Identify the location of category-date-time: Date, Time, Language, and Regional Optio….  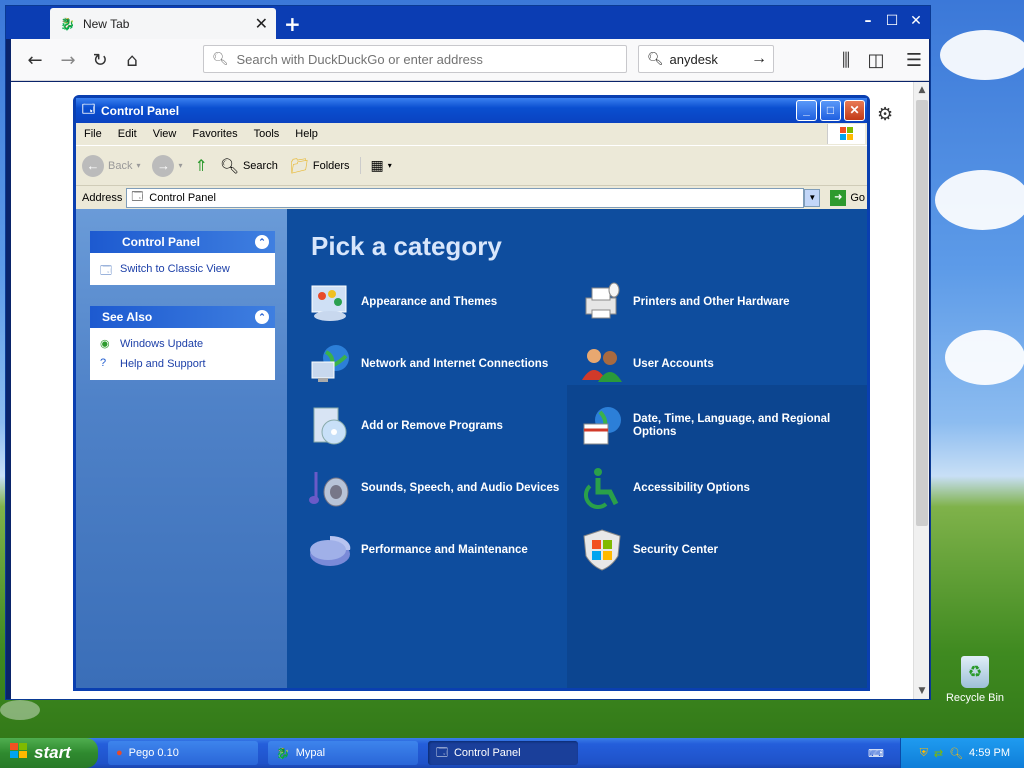
(714, 426).